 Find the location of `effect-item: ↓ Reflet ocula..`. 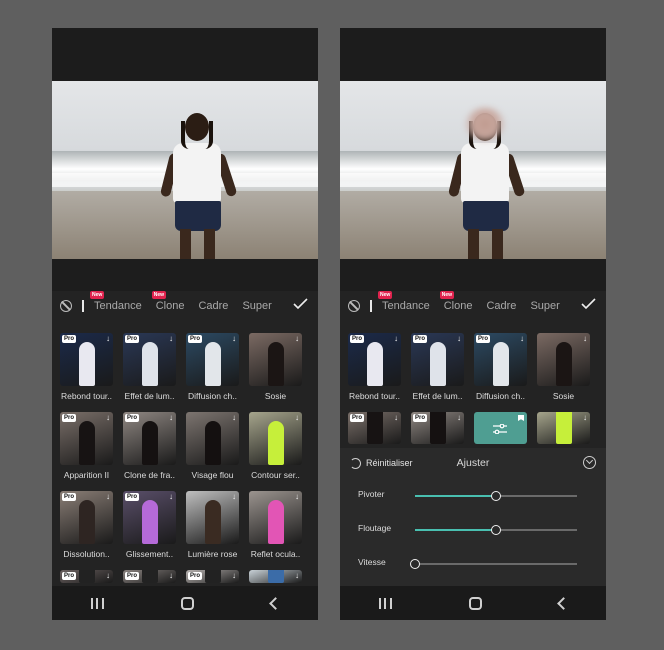

effect-item: ↓ Reflet ocula.. is located at coordinates (275, 530).